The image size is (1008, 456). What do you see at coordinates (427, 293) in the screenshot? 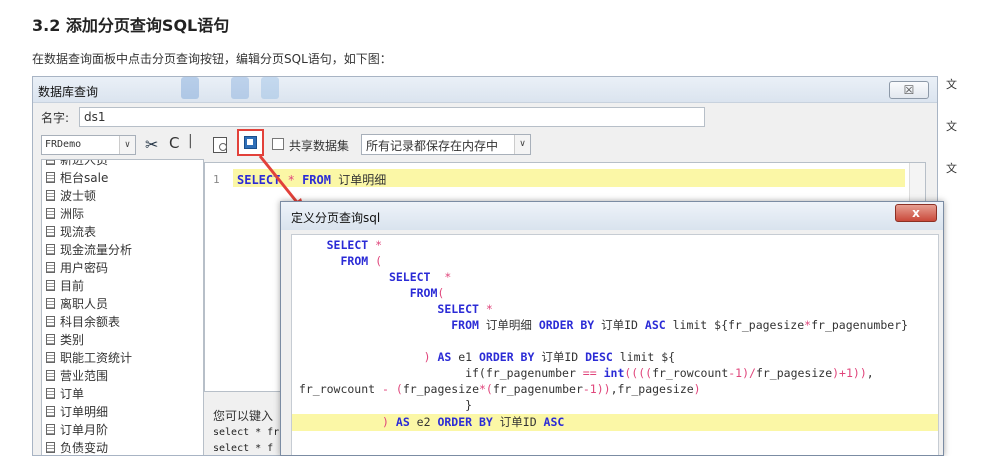
I see `sql-line: FROM(` at bounding box center [427, 293].